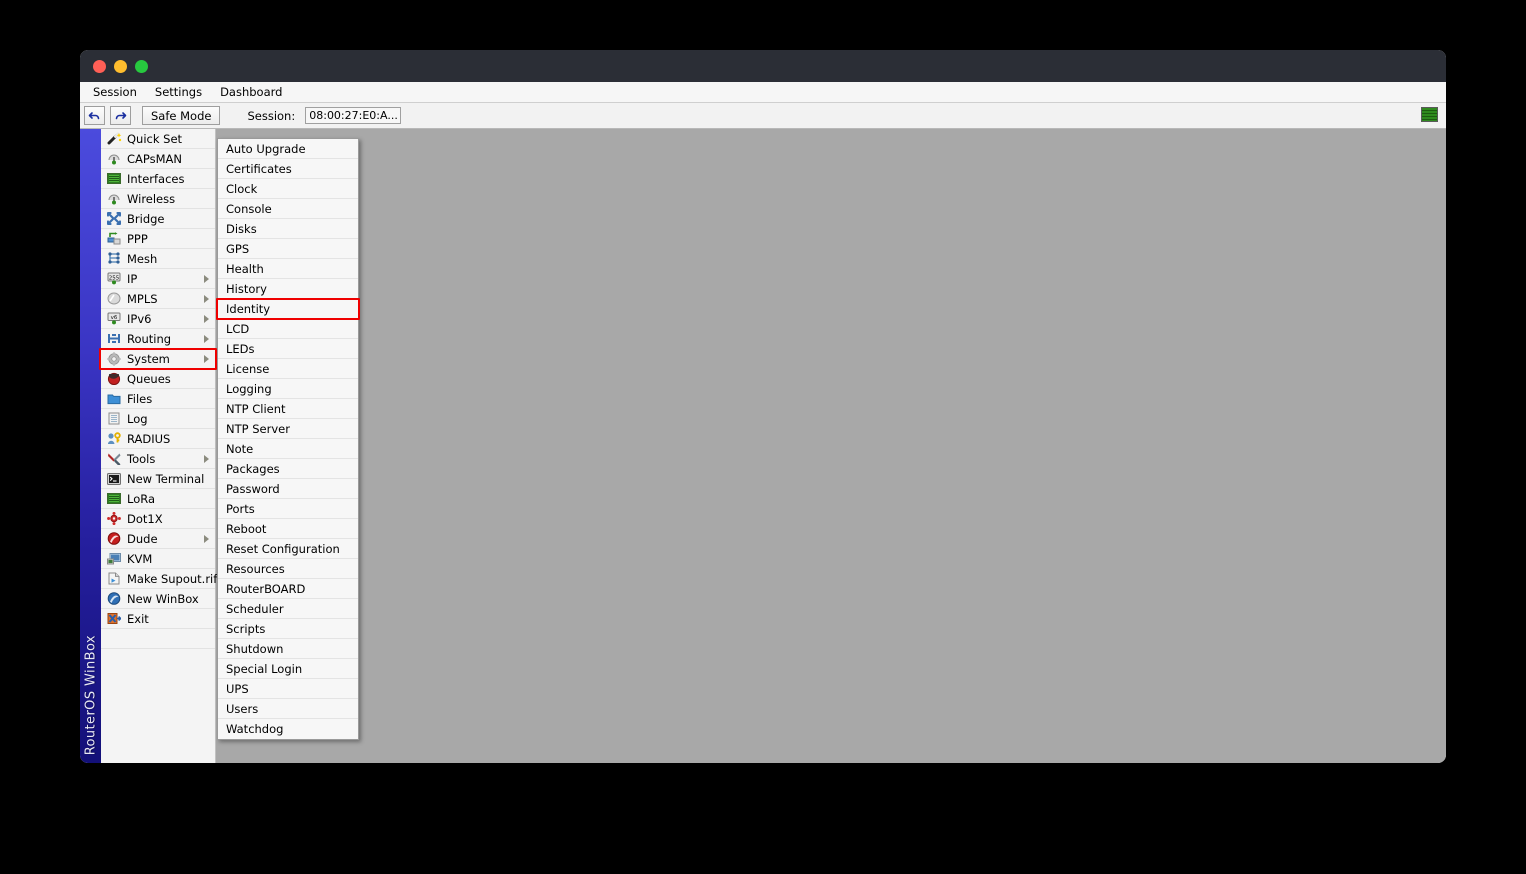 This screenshot has width=1526, height=874. I want to click on submenu-item-special-login: Special Login, so click(288, 669).